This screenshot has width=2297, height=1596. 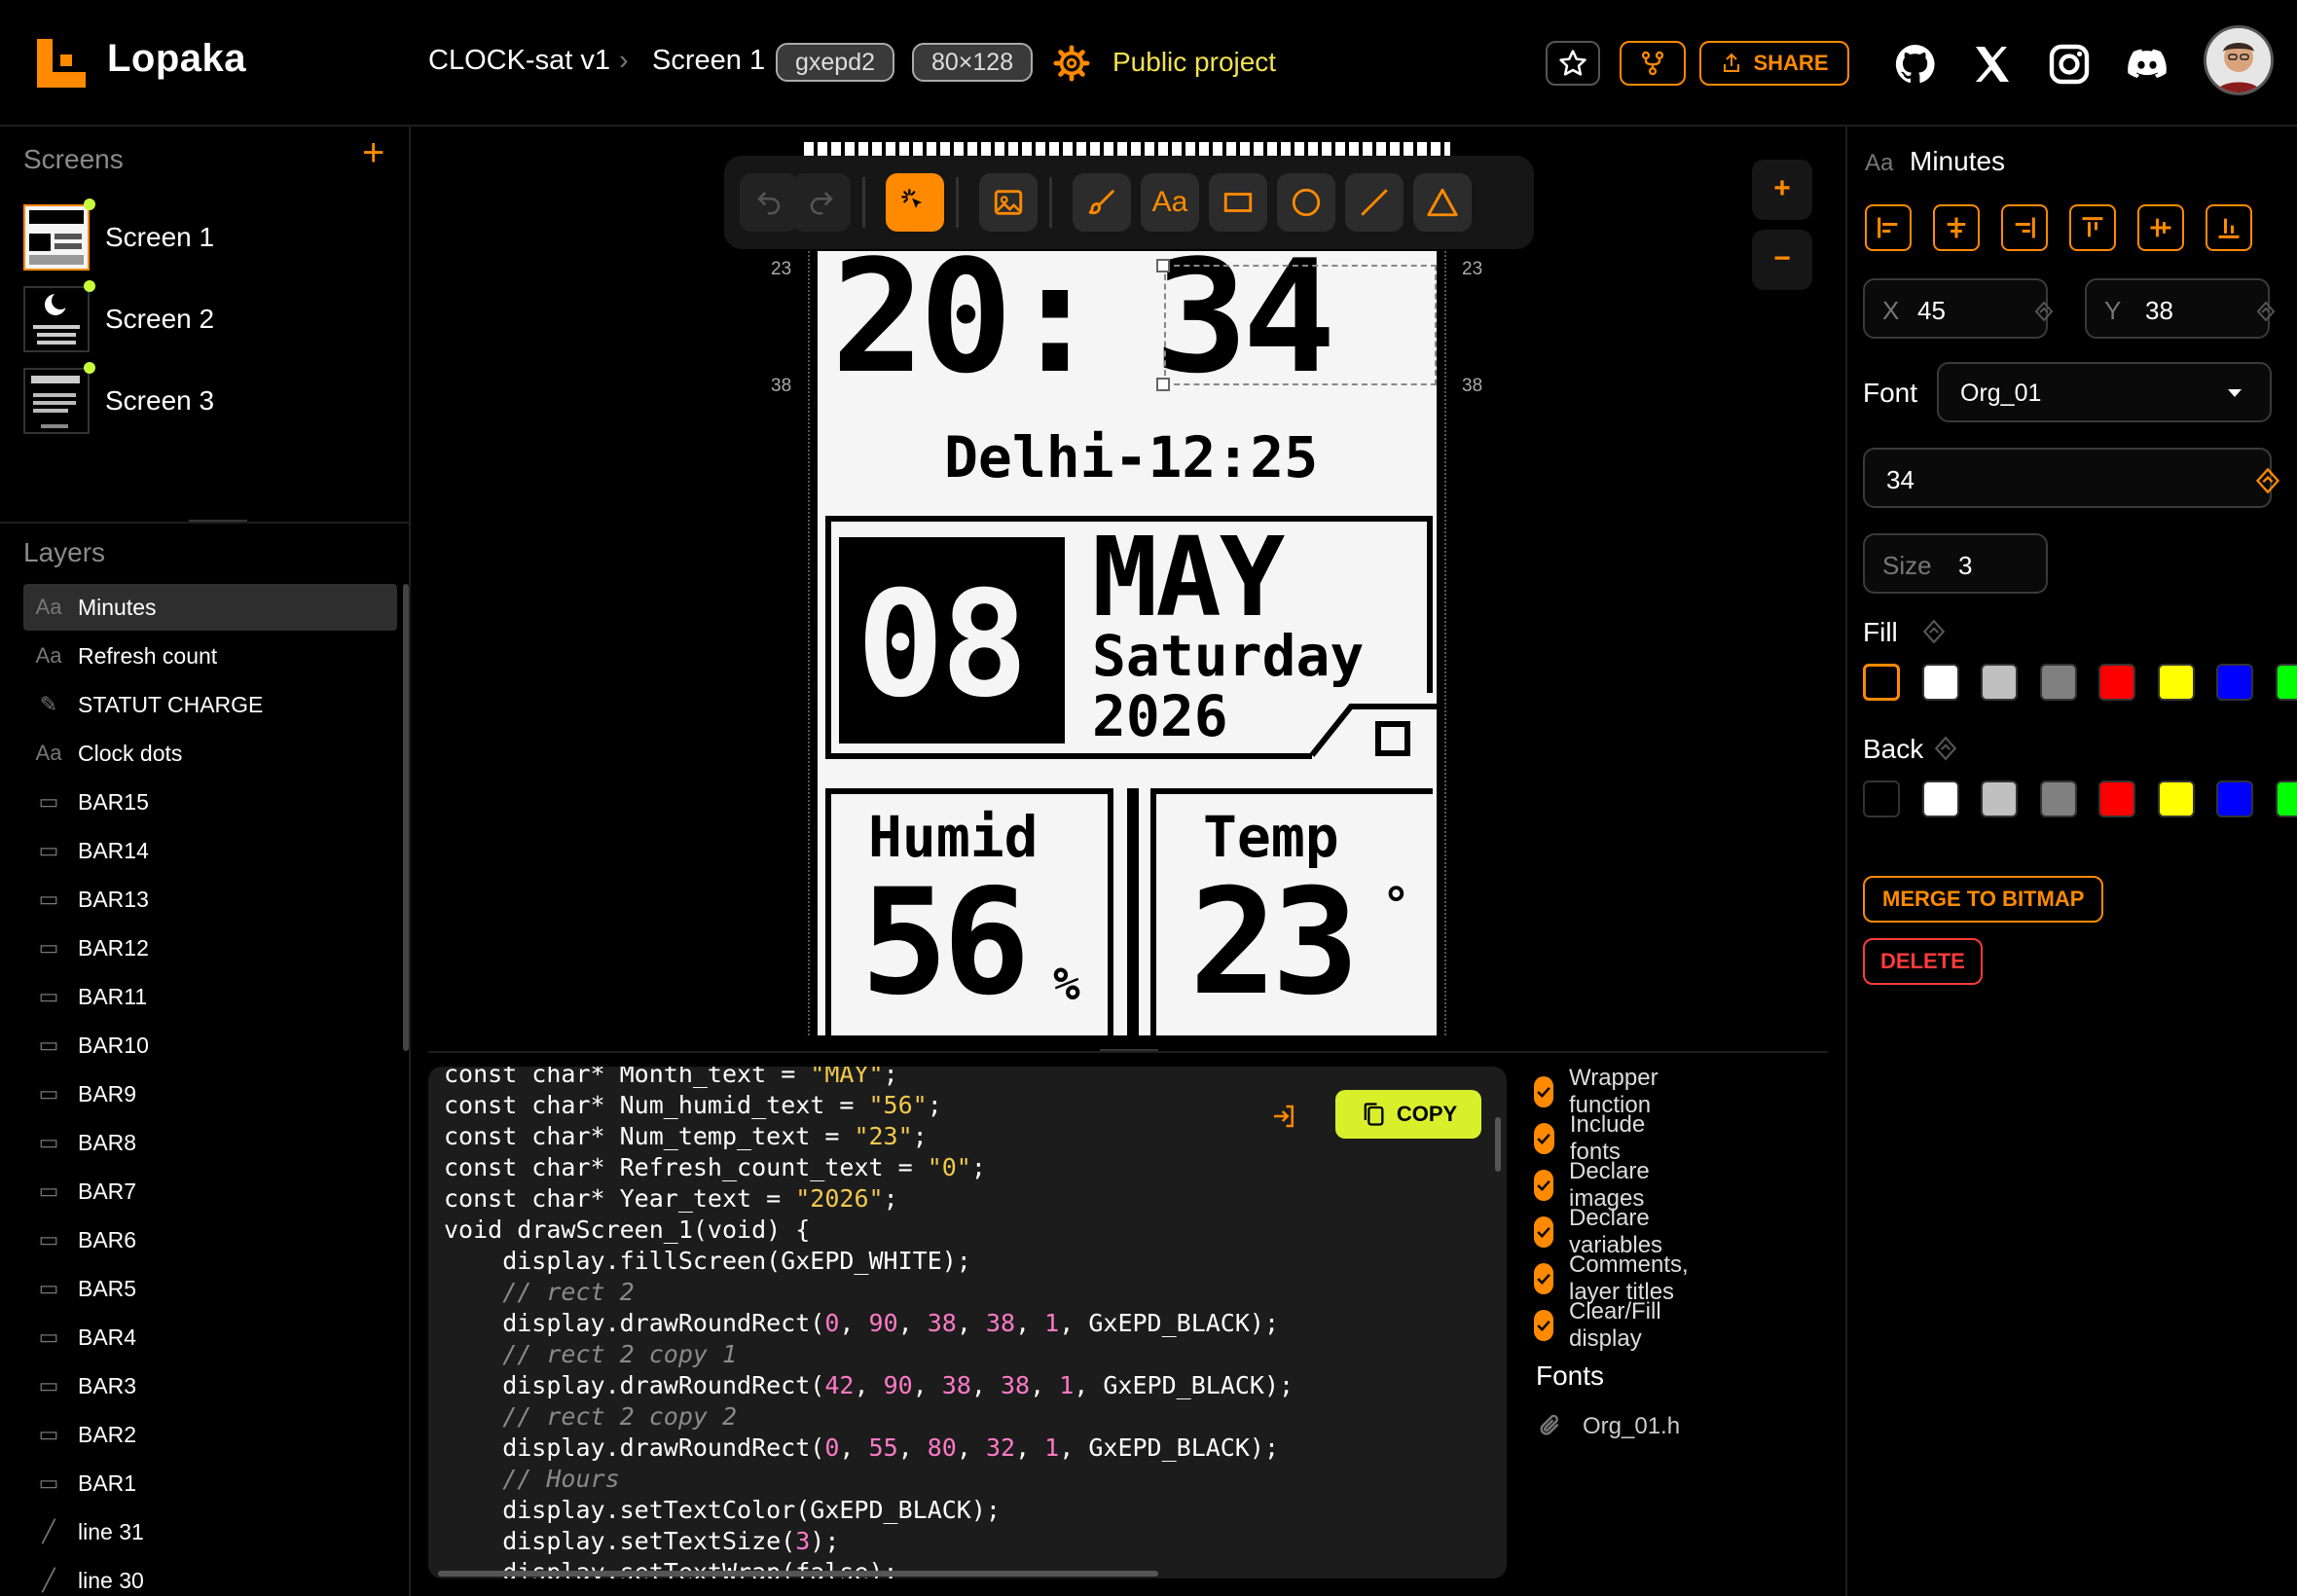 What do you see at coordinates (2044, 311) in the screenshot?
I see `x-link-icon` at bounding box center [2044, 311].